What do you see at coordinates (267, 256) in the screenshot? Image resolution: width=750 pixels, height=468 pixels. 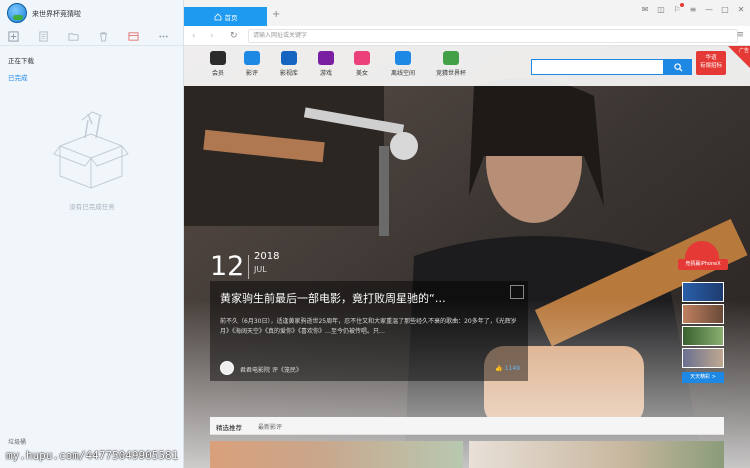 I see `date-year: 2018` at bounding box center [267, 256].